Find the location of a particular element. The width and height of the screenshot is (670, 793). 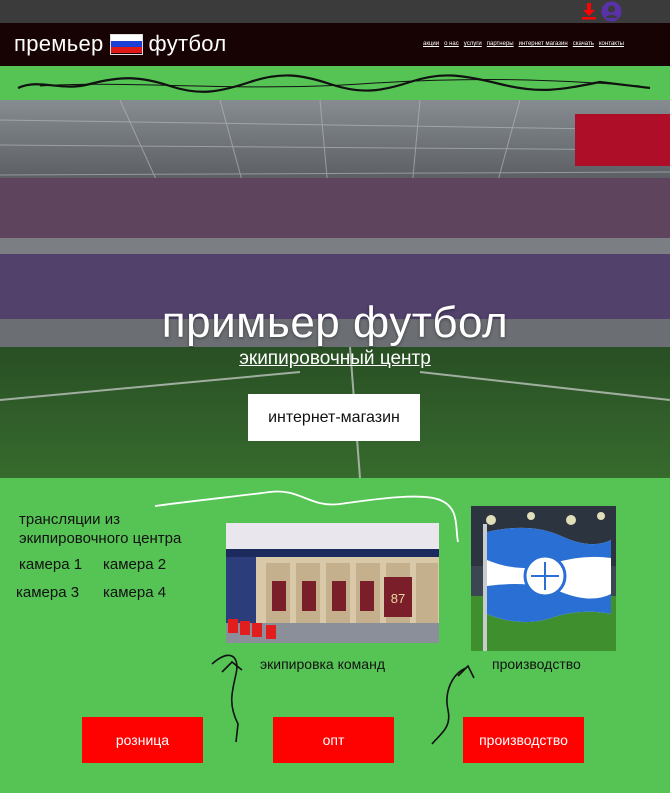

camera-4-link: камера 4 is located at coordinates (134, 592).